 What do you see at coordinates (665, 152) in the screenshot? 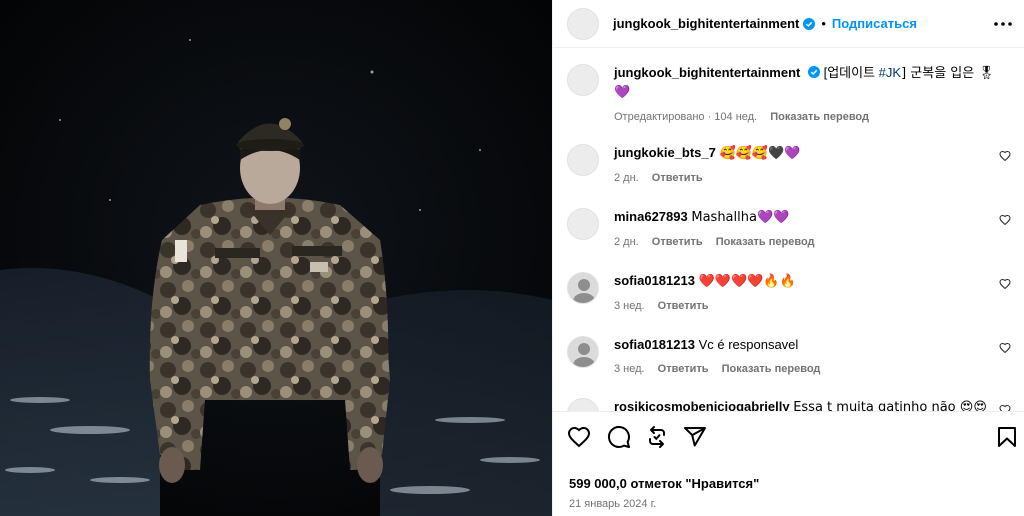
I see `comment-username: jungkokie_bts_7` at bounding box center [665, 152].